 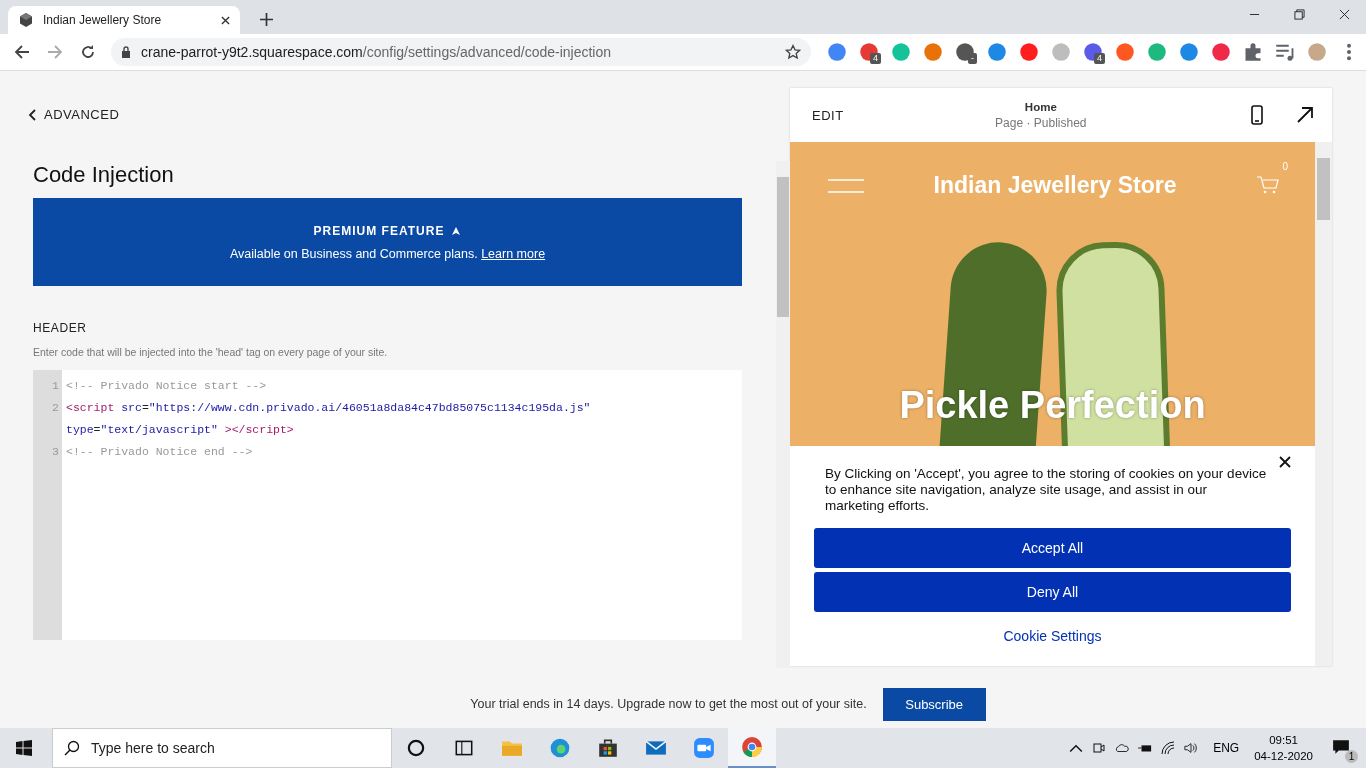 I want to click on mobile-phone-icon, so click(x=1257, y=115).